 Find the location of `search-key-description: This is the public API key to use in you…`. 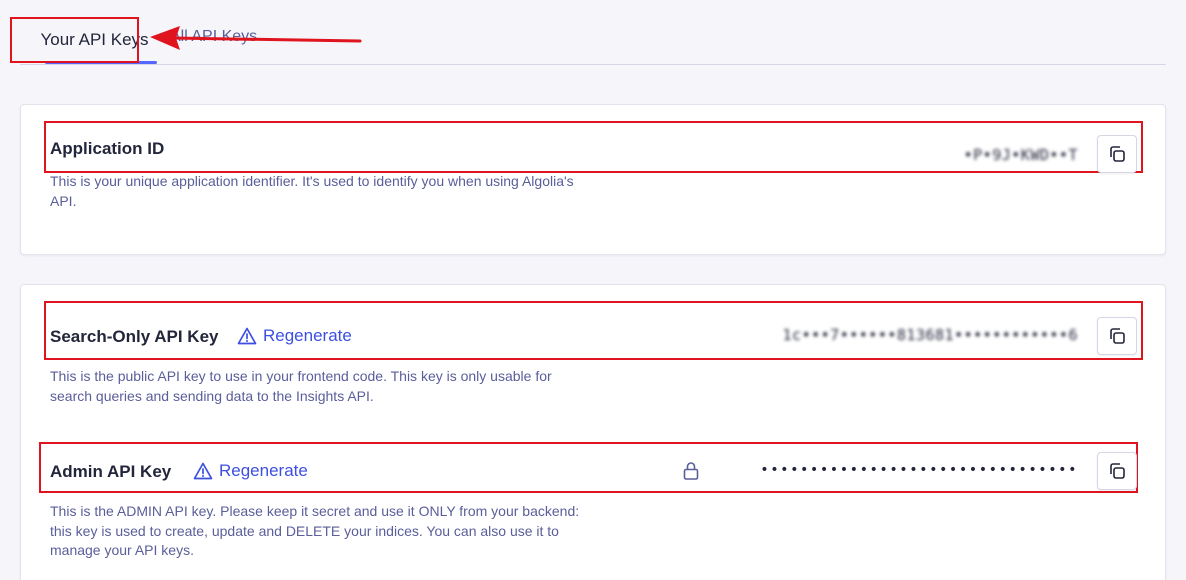

search-key-description: This is the public API key to use in you… is located at coordinates (301, 386).